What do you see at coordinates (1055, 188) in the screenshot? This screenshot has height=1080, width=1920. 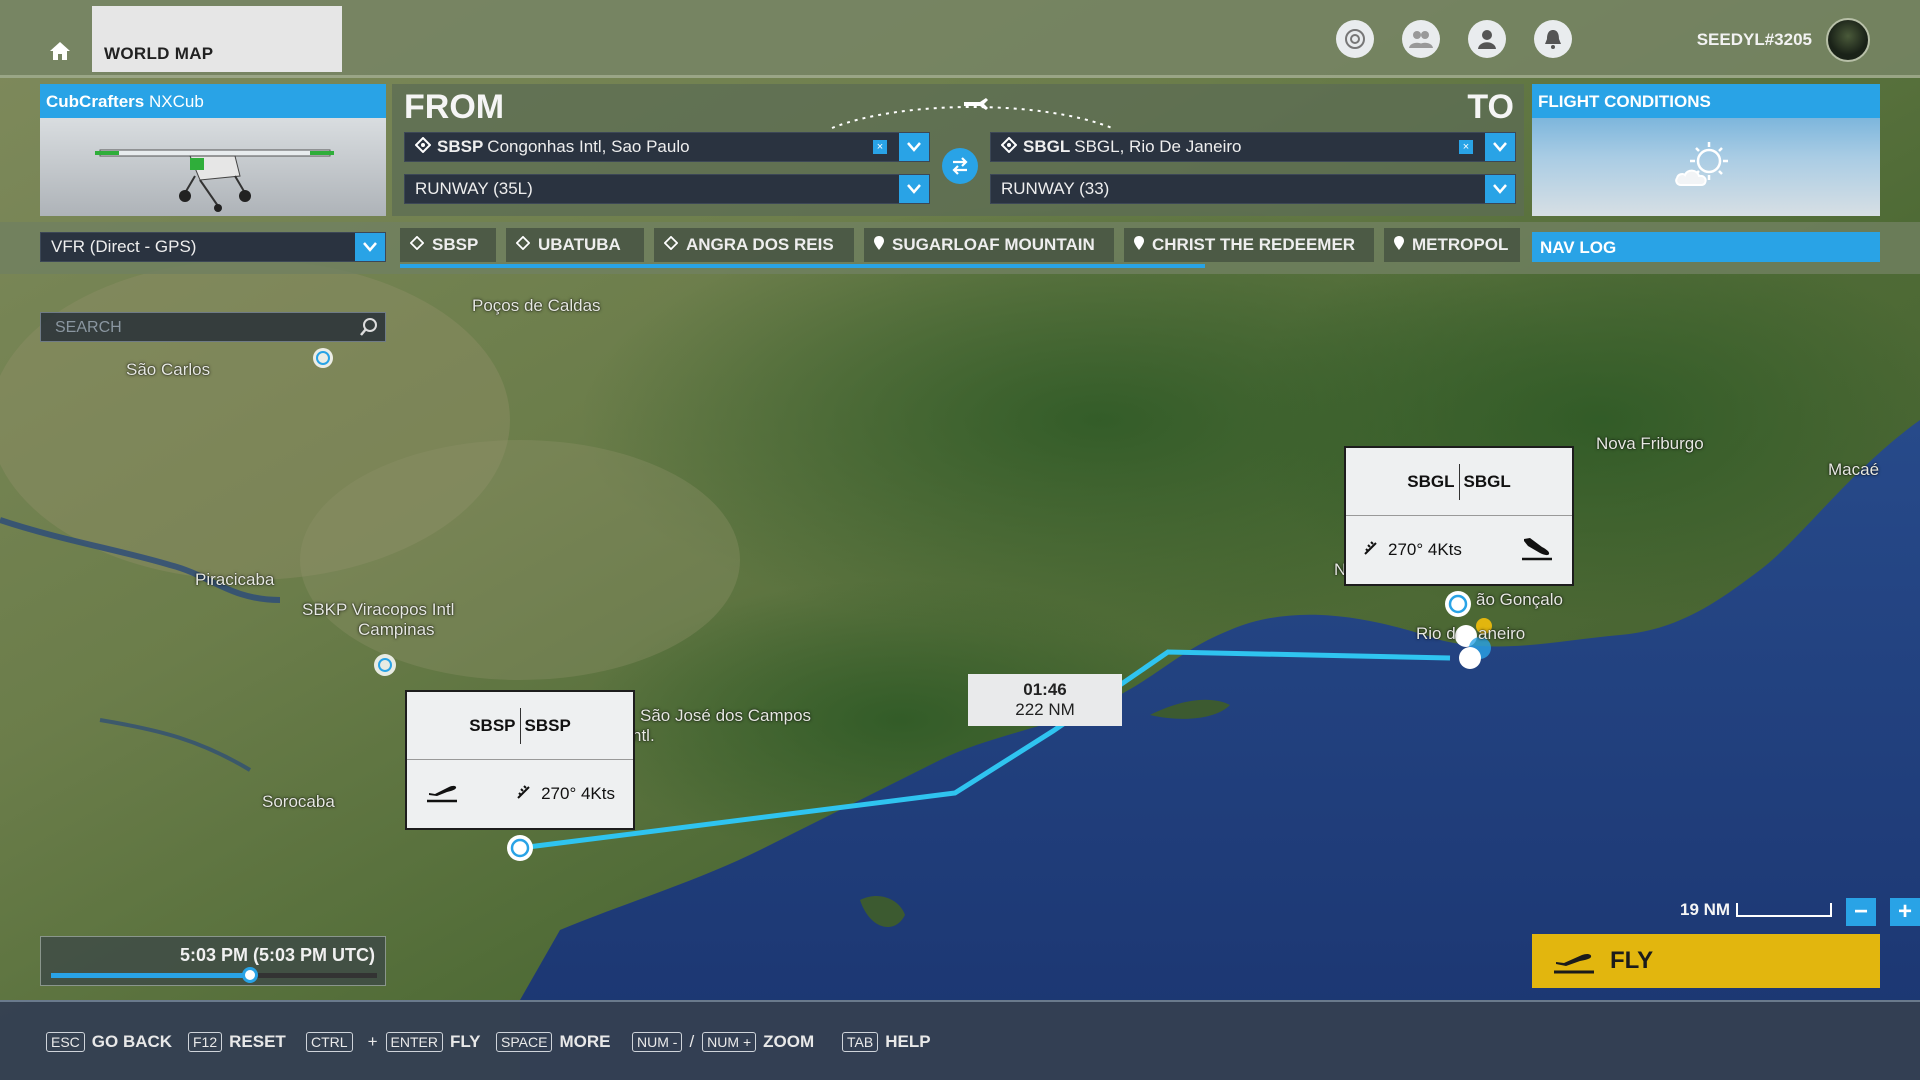 I see `arrival-runway: RUNWAY (33)` at bounding box center [1055, 188].